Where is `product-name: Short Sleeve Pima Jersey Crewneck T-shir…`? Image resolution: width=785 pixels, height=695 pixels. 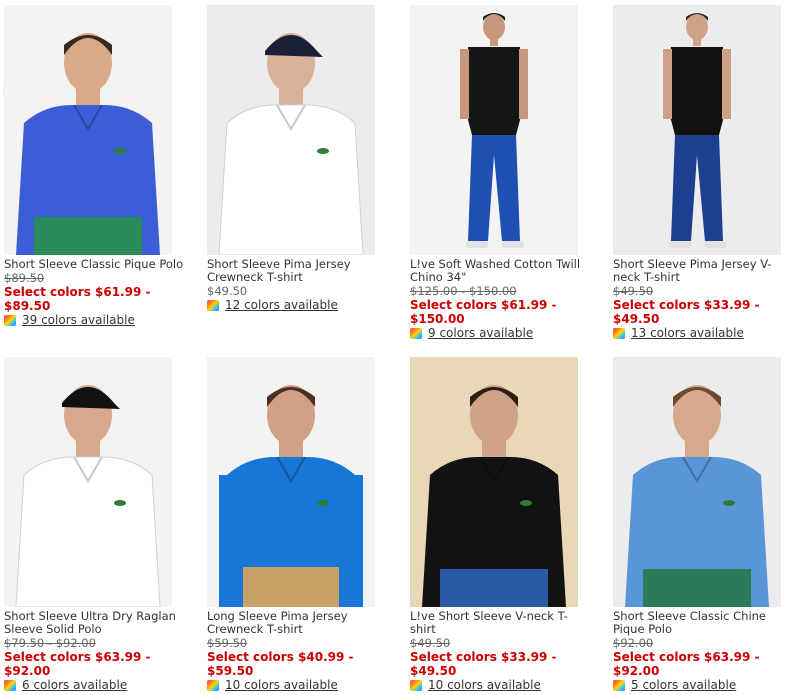 product-name: Short Sleeve Pima Jersey Crewneck T-shir… is located at coordinates (302, 271).